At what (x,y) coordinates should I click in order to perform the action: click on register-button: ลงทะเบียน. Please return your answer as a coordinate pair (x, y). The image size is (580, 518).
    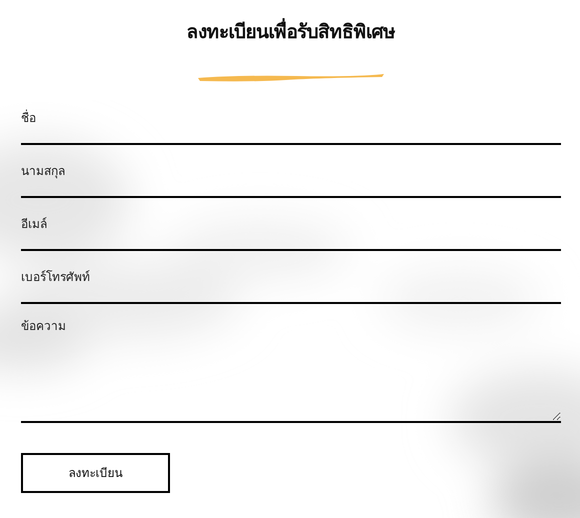
    Looking at the image, I should click on (95, 473).